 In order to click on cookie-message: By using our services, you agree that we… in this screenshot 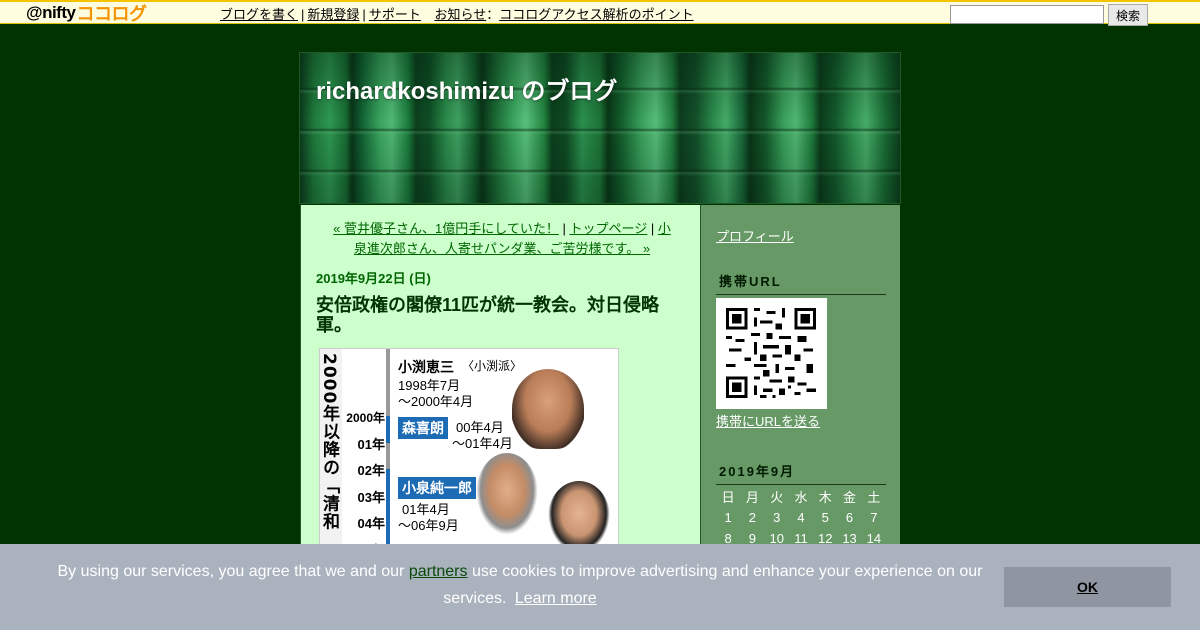, I will do `click(520, 585)`.